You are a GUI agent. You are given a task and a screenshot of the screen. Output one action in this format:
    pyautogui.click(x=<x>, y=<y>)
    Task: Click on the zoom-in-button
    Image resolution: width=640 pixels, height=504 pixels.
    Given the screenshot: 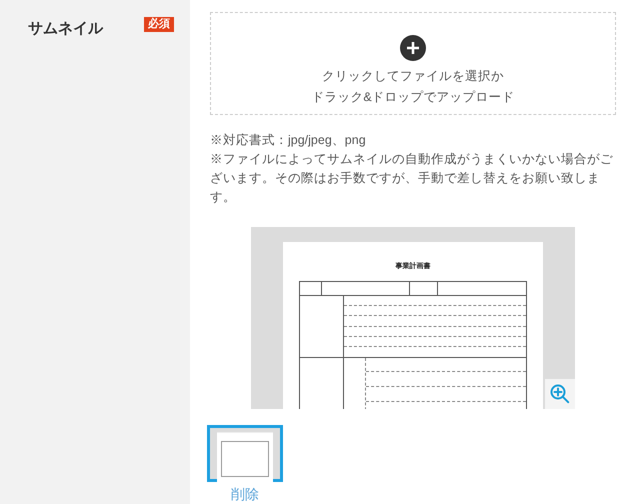 What is the action you would take?
    pyautogui.click(x=560, y=394)
    